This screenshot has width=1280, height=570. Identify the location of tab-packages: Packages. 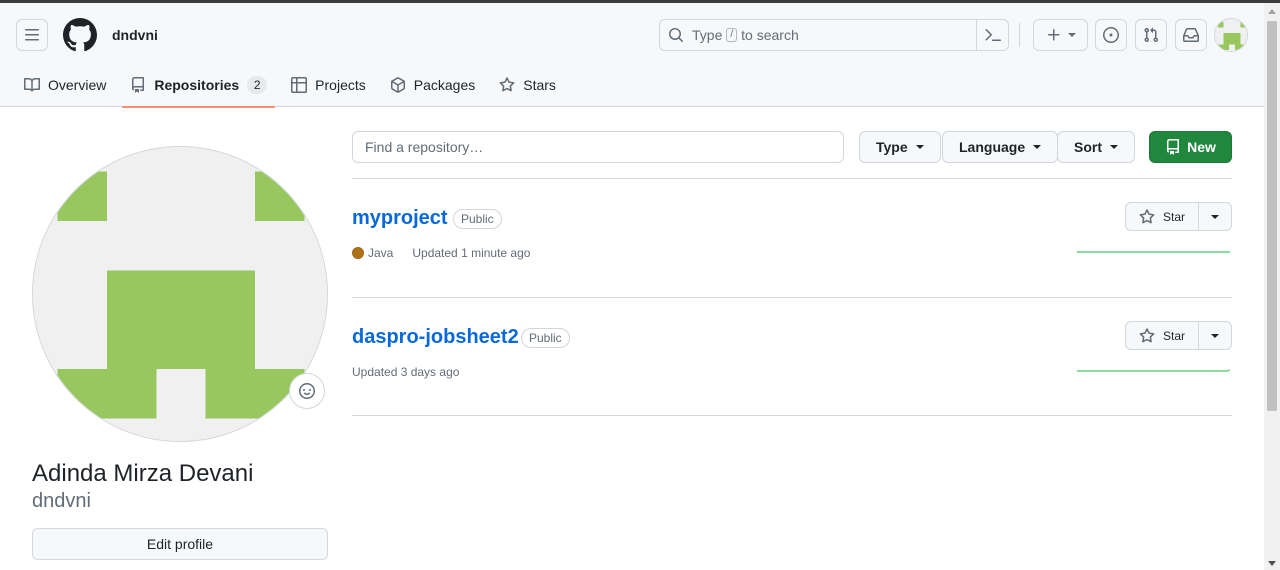
(432, 85).